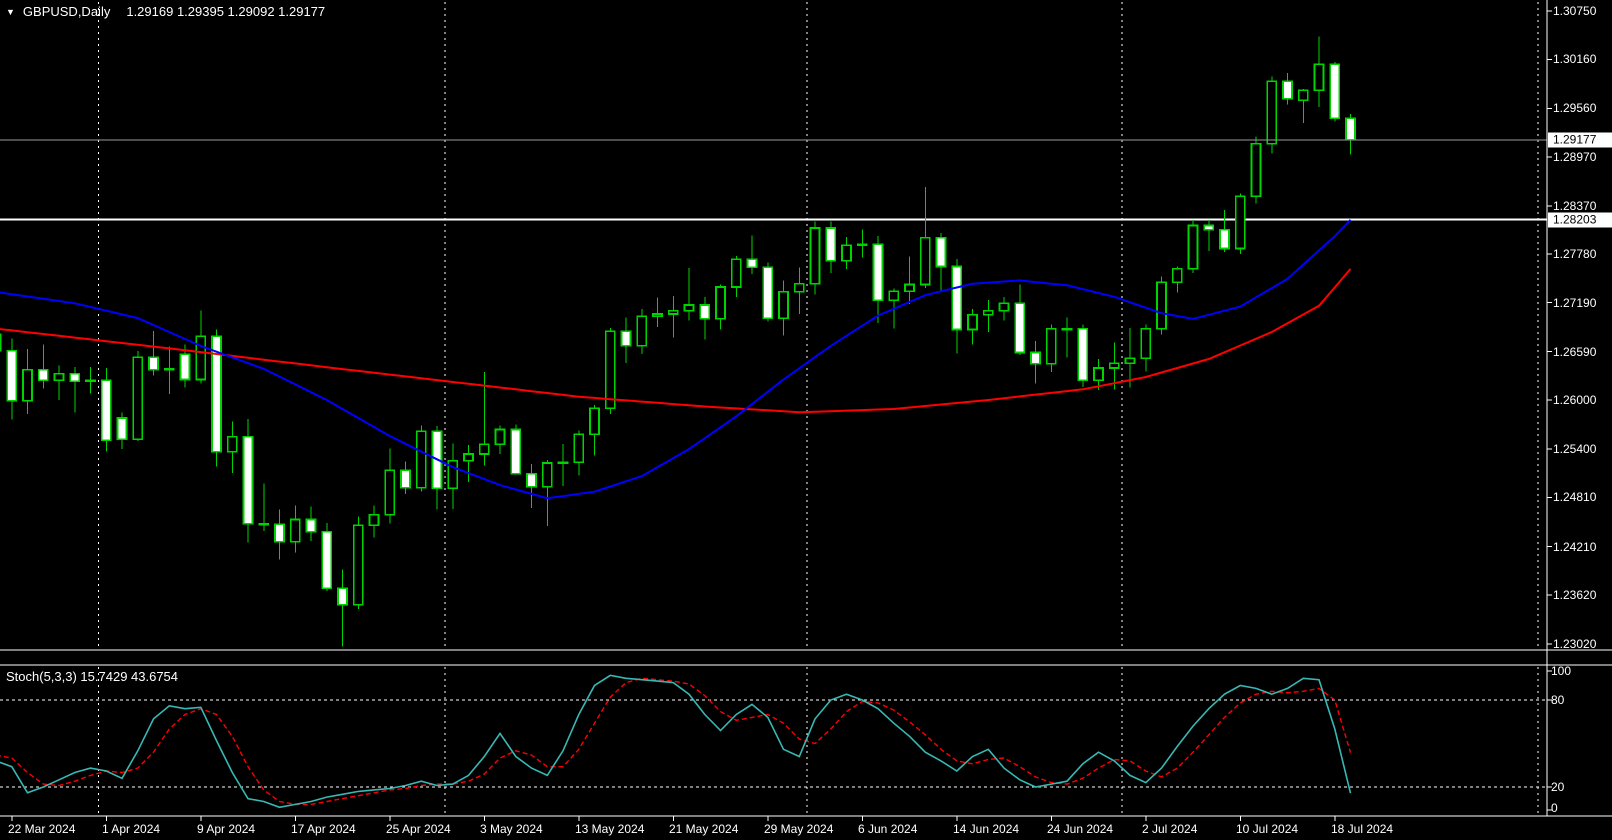  What do you see at coordinates (1554, 808) in the screenshot?
I see `stoch-axis-label: 0` at bounding box center [1554, 808].